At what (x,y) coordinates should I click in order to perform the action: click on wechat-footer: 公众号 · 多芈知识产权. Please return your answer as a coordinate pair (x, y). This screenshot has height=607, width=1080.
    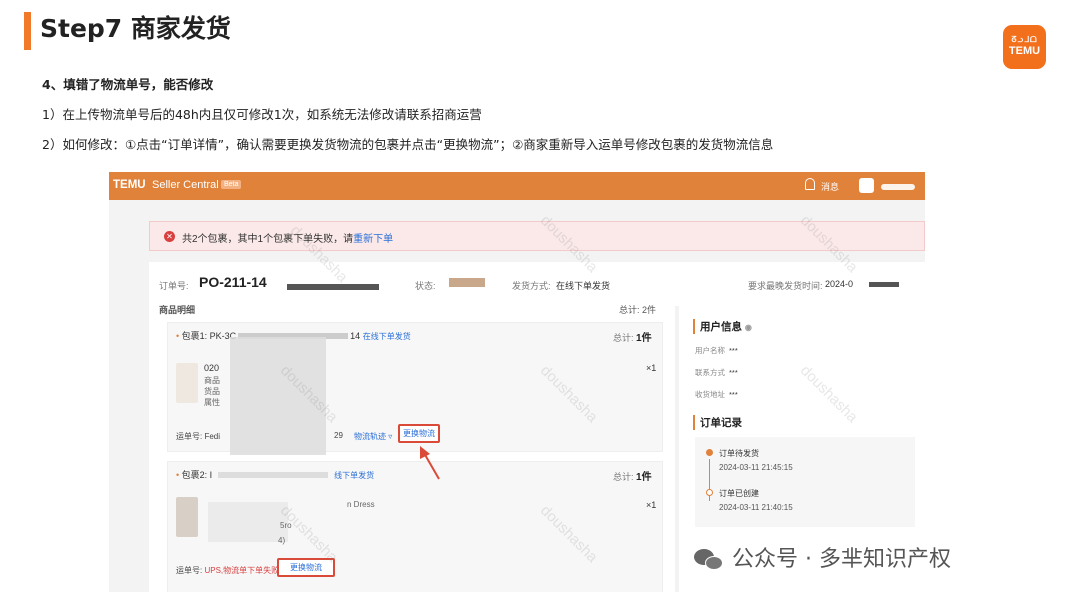
    Looking at the image, I should click on (822, 560).